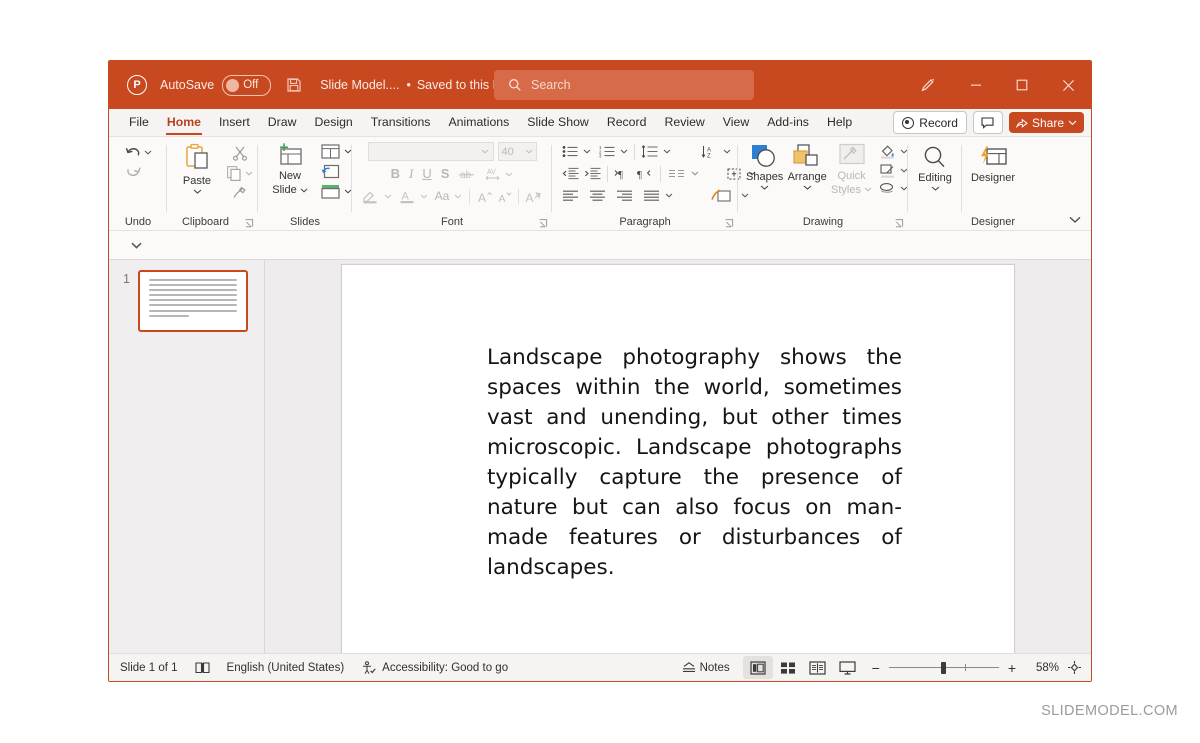 The height and width of the screenshot is (743, 1200). What do you see at coordinates (149, 668) in the screenshot?
I see `slide-counter: Slide 1 of 1` at bounding box center [149, 668].